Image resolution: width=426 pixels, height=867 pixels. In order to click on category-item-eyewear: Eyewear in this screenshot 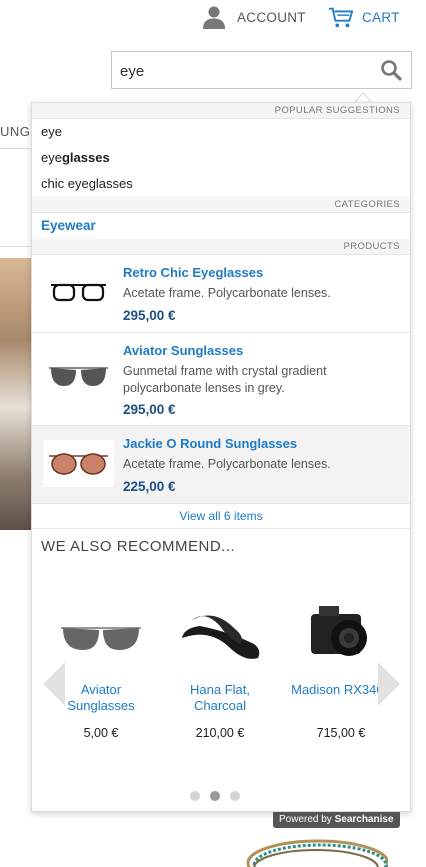, I will do `click(221, 226)`.